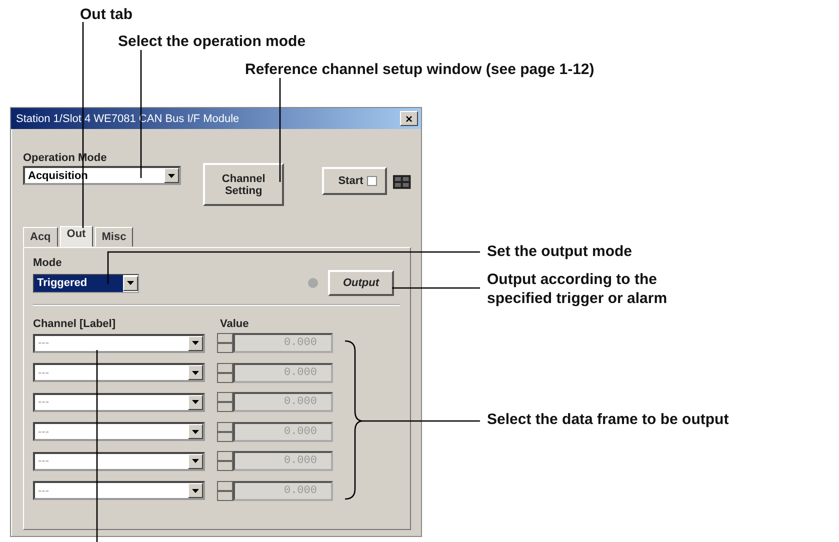 Image resolution: width=839 pixels, height=542 pixels. I want to click on column-header: Channel [Label], so click(75, 324).